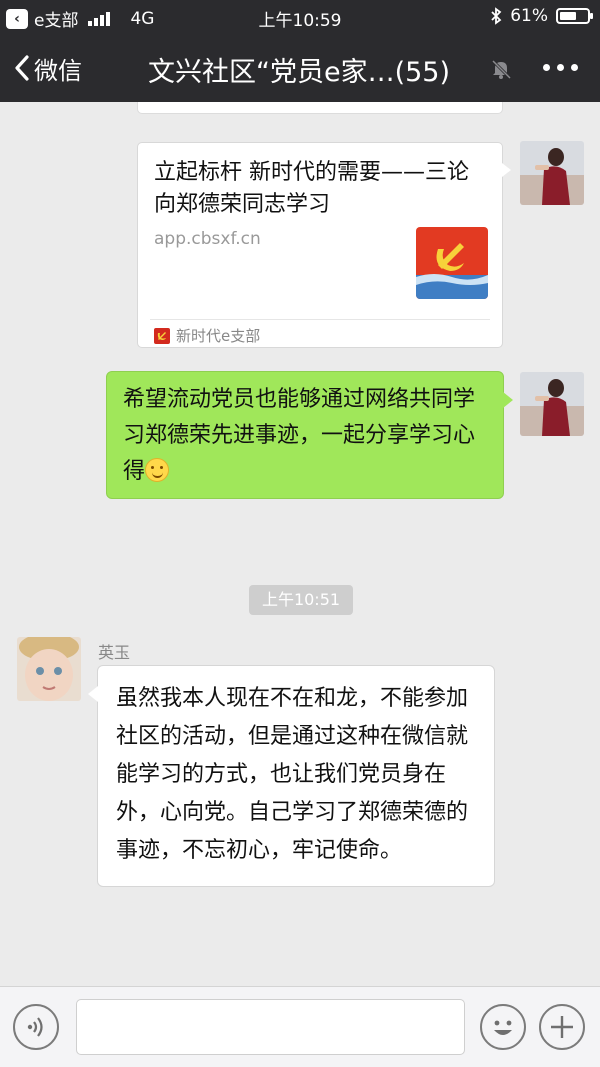 The image size is (600, 1067). I want to click on voice-button, so click(36, 1027).